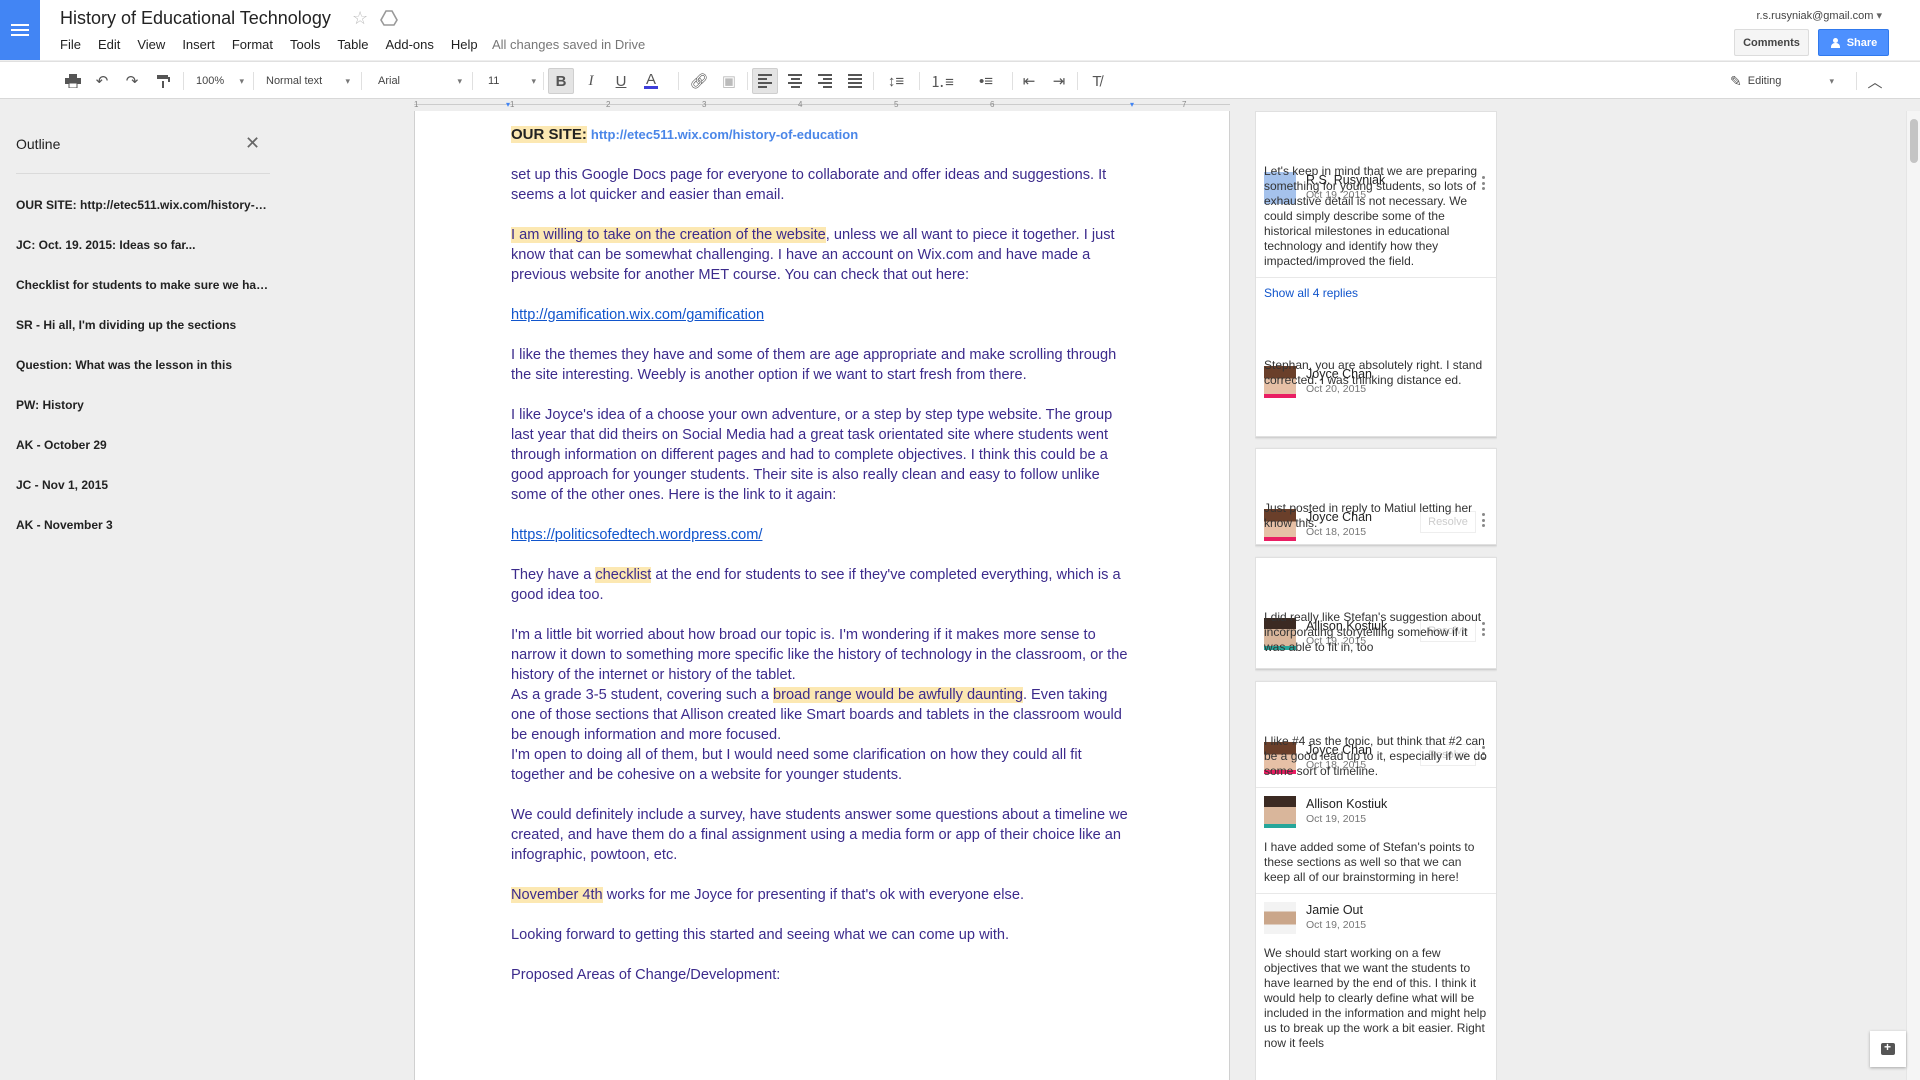 This screenshot has width=1920, height=1080. Describe the element at coordinates (219, 81) in the screenshot. I see `zoom-select: 100%` at that location.